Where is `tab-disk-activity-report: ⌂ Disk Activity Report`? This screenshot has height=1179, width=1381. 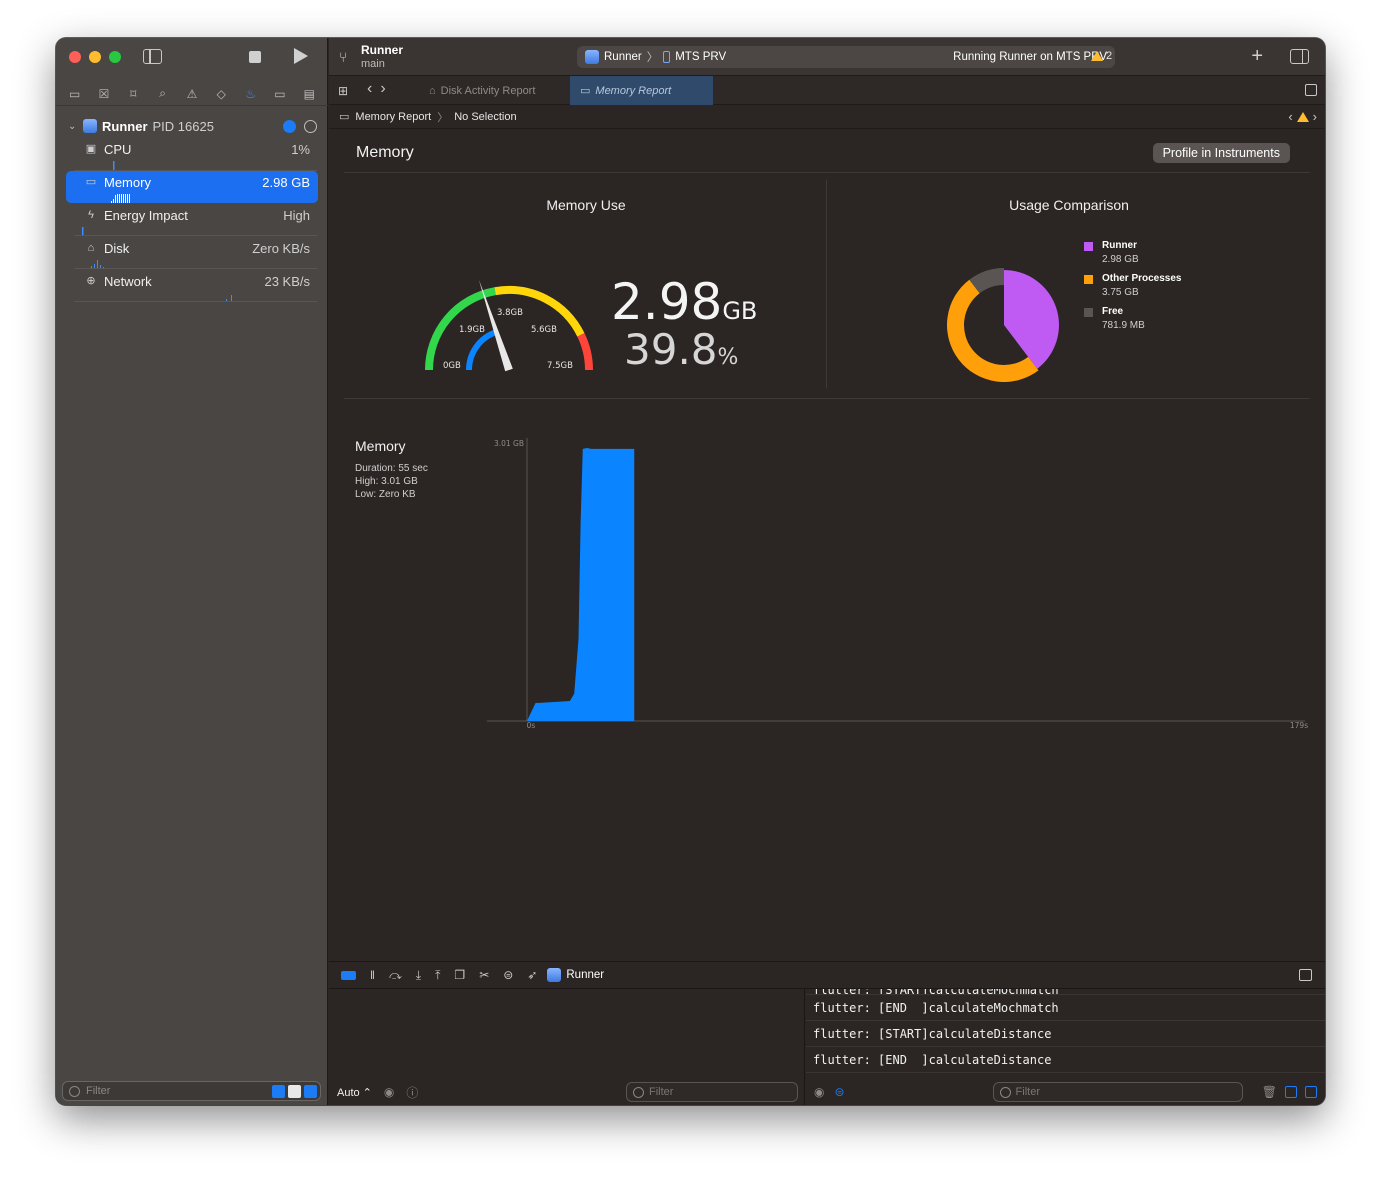
tab-disk-activity-report: ⌂ Disk Activity Report is located at coordinates (482, 90).